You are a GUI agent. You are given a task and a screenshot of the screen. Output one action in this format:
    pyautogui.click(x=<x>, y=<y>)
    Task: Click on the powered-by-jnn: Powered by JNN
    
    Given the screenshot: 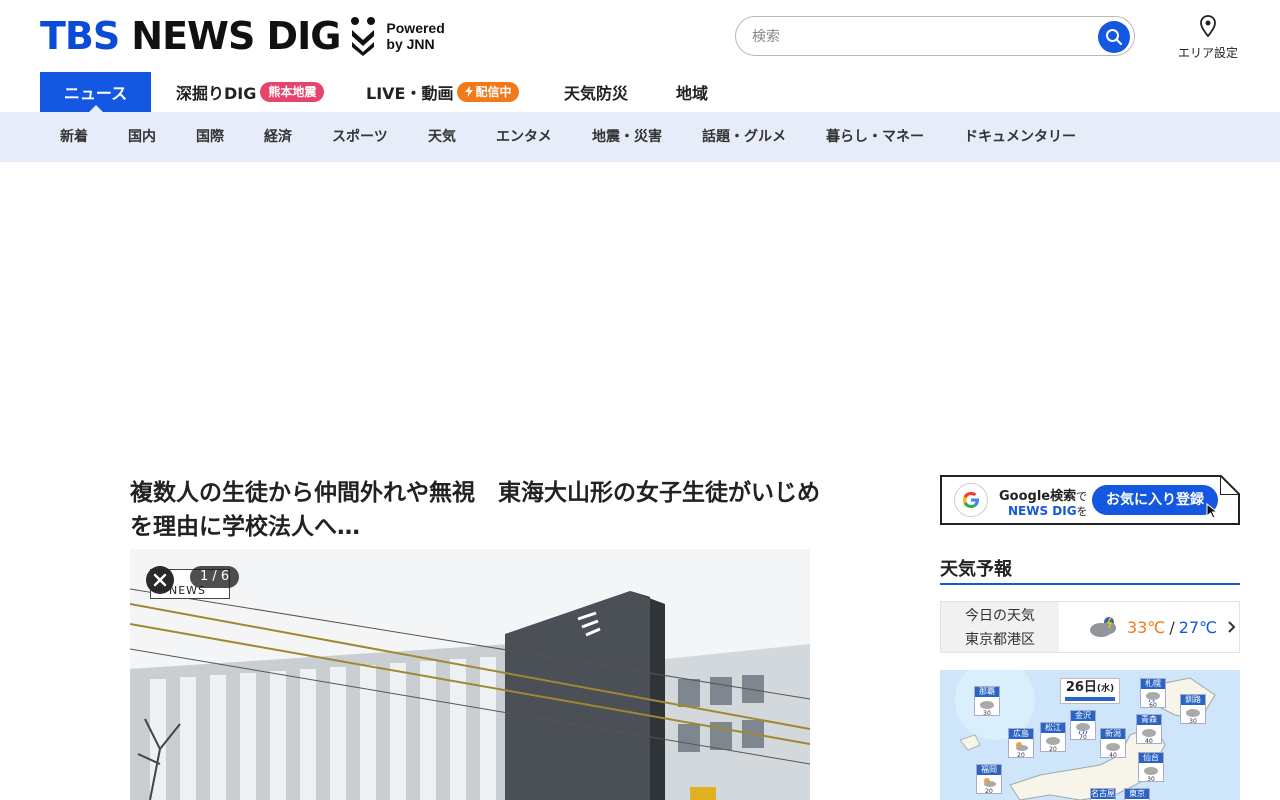 What is the action you would take?
    pyautogui.click(x=415, y=36)
    